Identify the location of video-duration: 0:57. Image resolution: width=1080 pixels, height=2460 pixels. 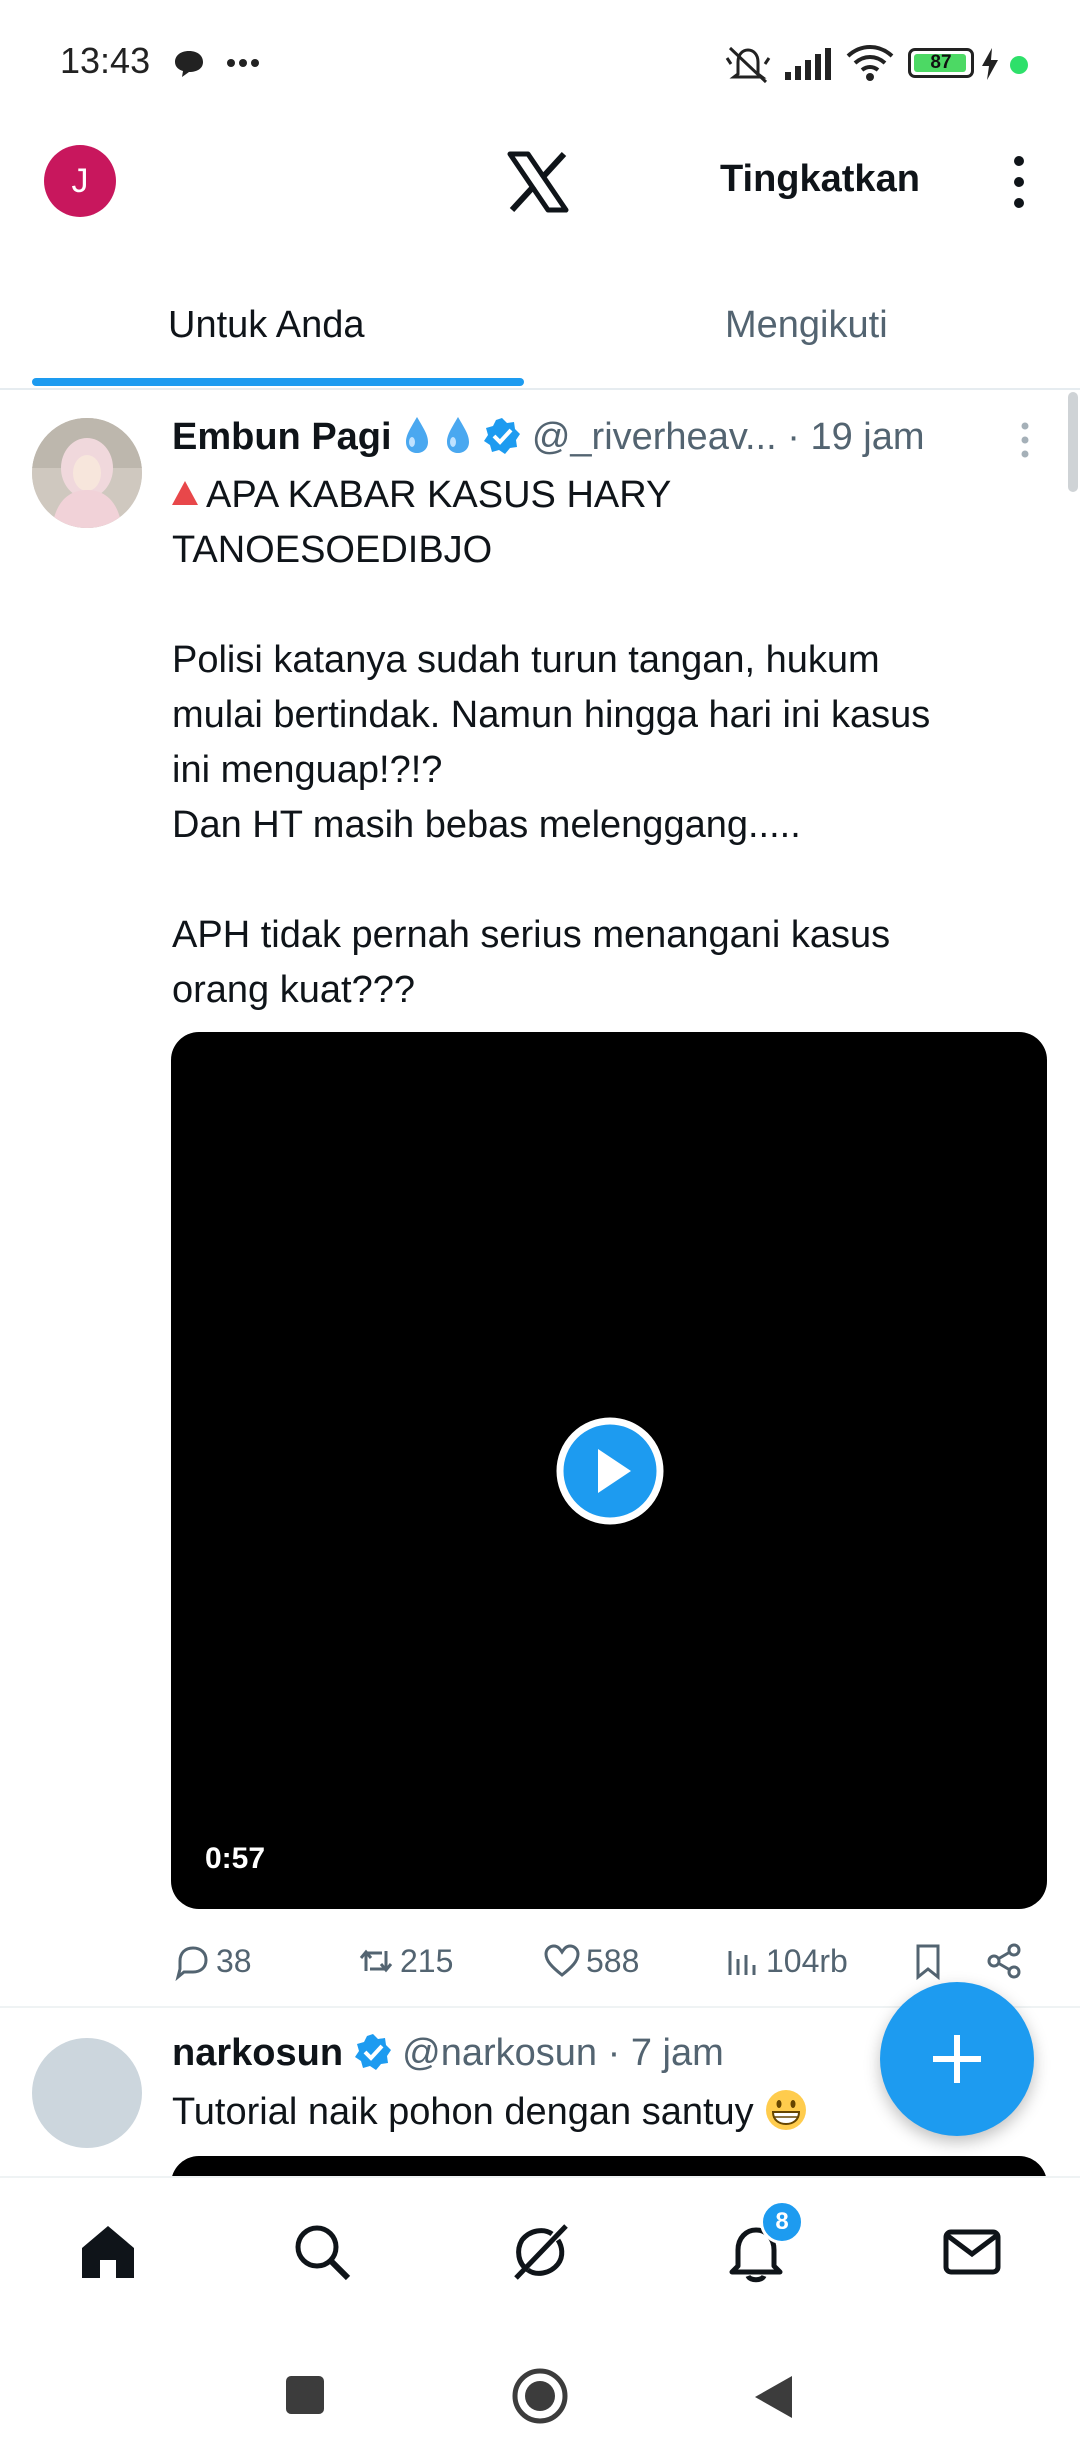
(235, 1858).